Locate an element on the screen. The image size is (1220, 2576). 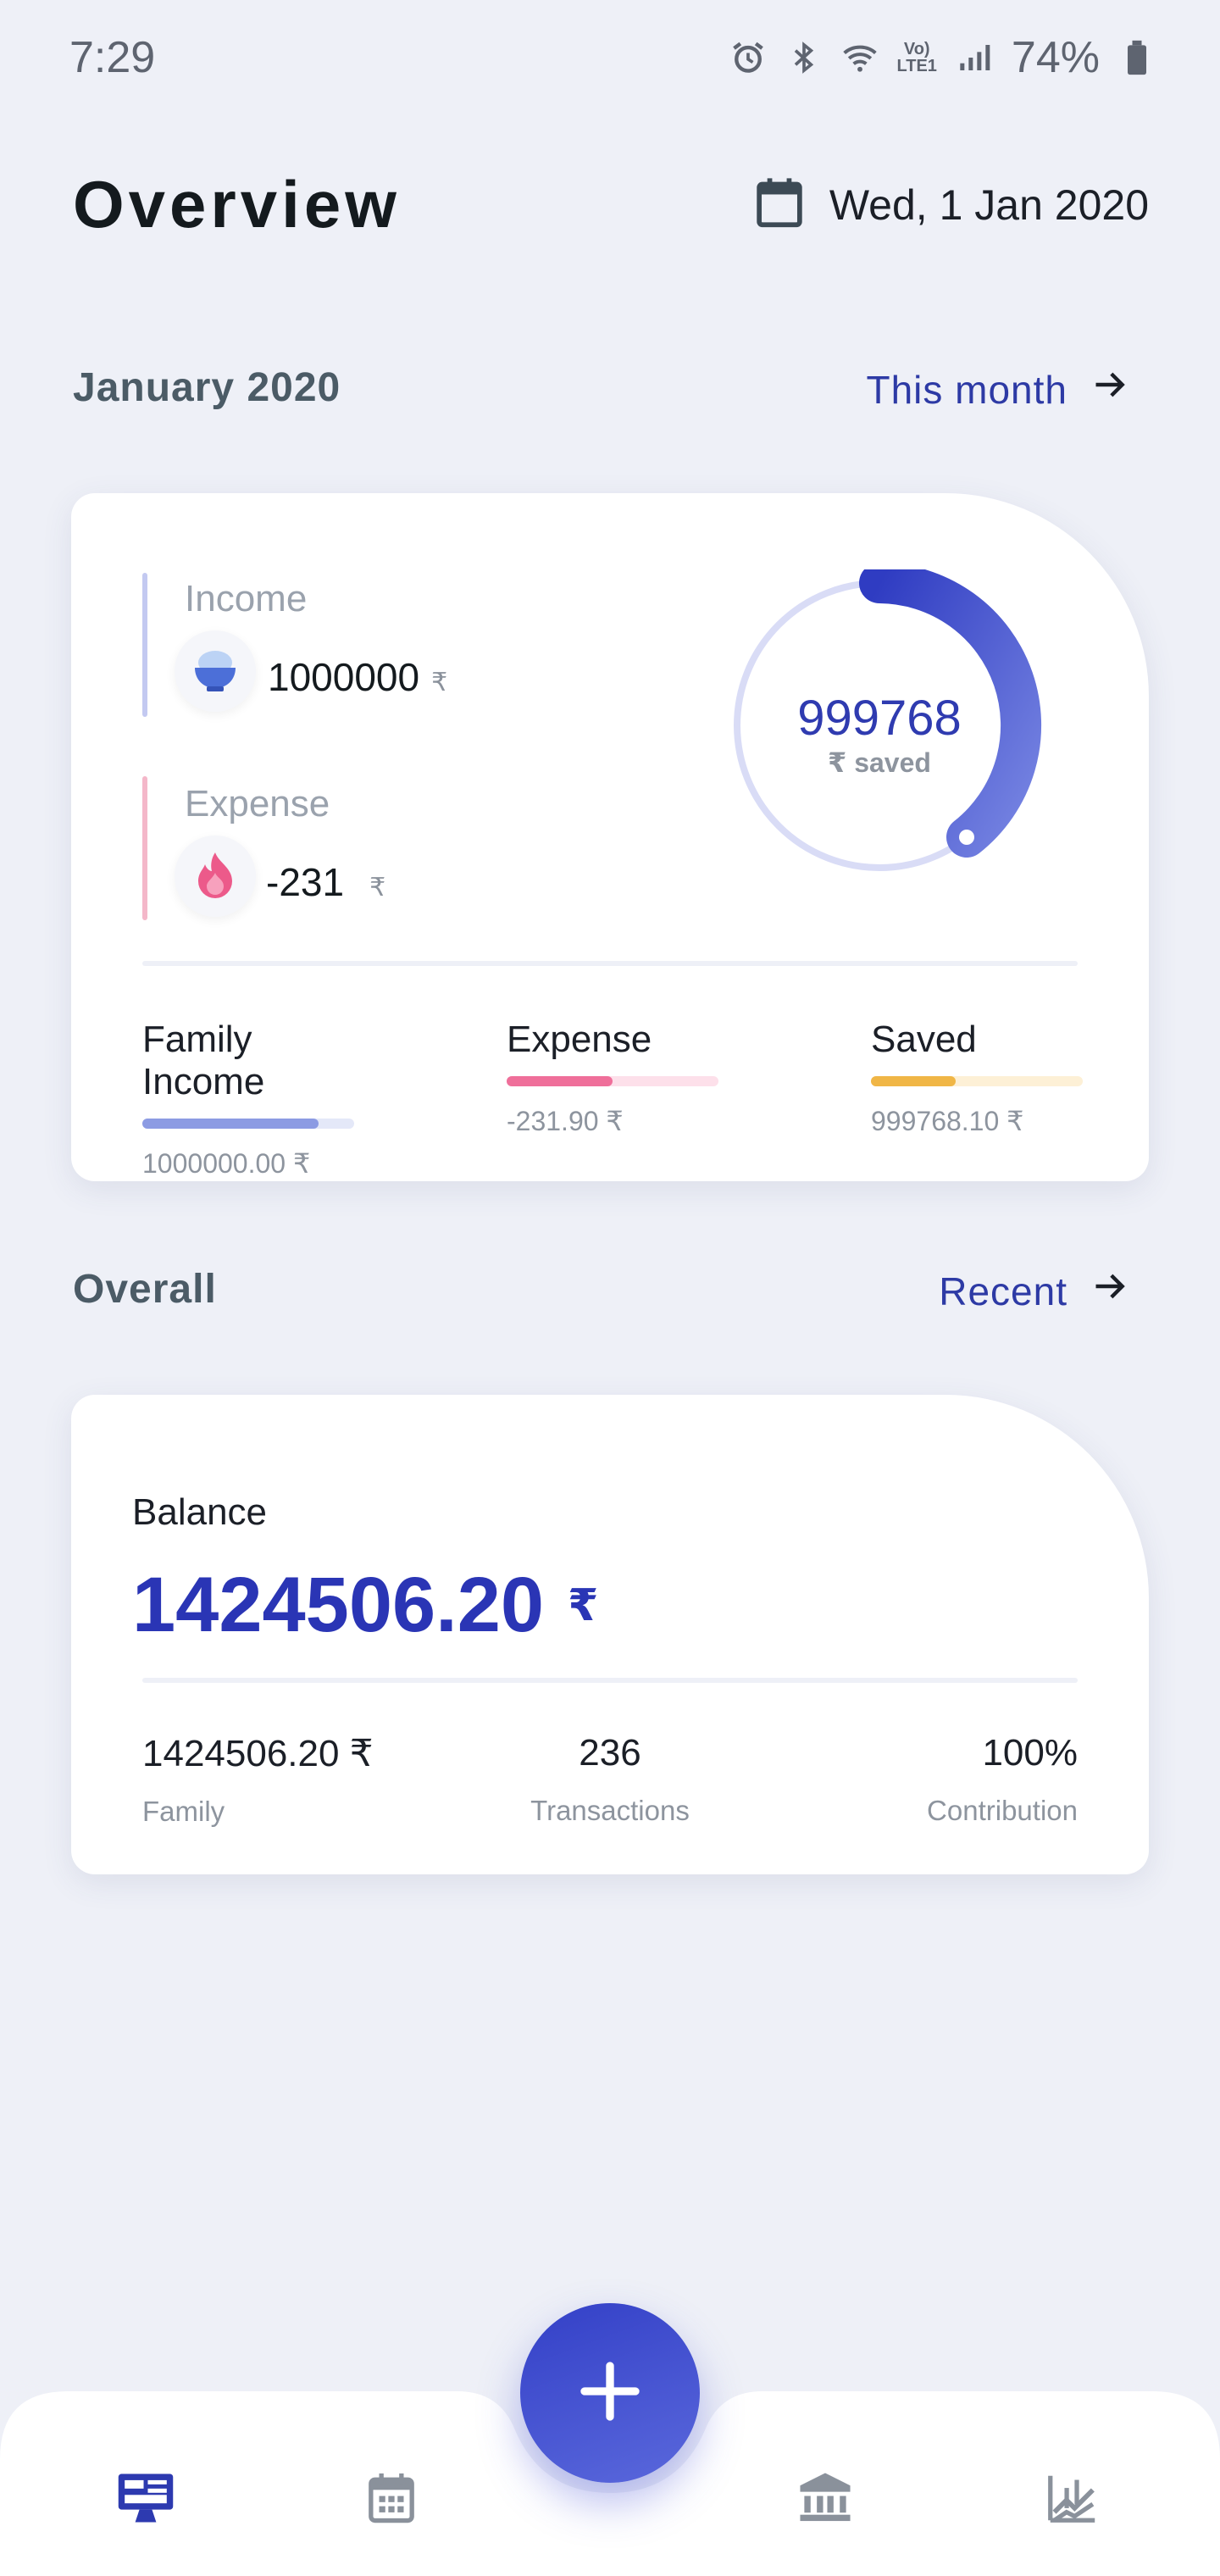
nav-dashboard is located at coordinates (146, 2500).